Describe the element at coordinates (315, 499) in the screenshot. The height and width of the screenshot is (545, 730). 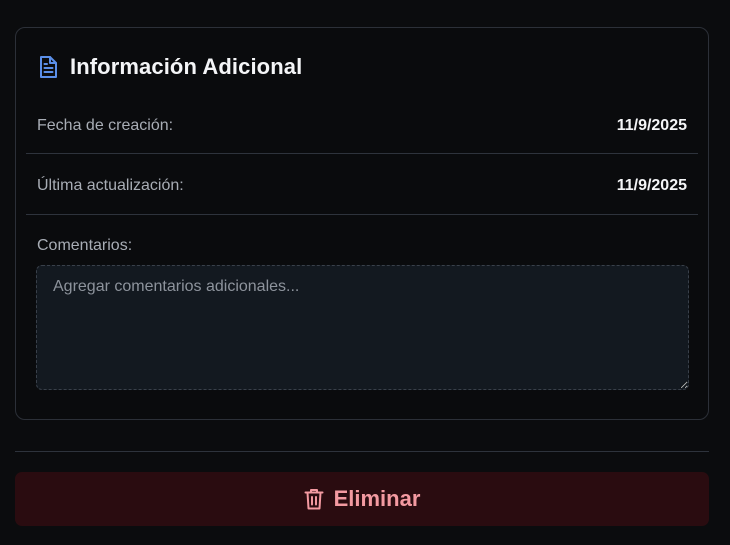
I see `trash-icon` at that location.